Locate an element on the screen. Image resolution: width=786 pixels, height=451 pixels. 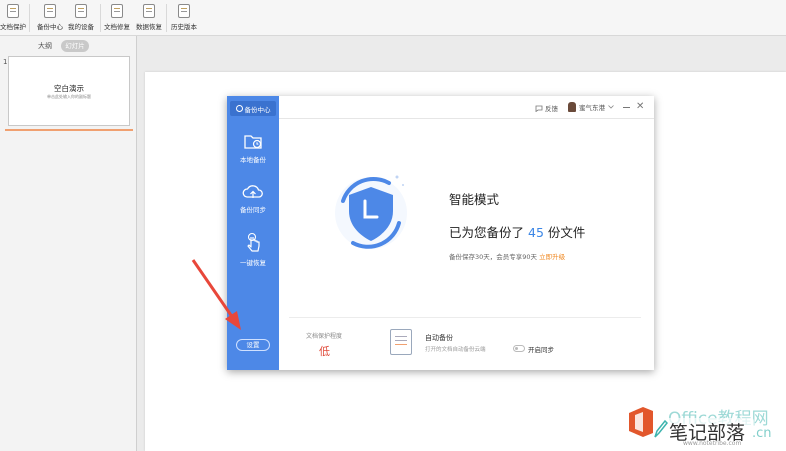
folder-clock-icon is located at coordinates (253, 142).